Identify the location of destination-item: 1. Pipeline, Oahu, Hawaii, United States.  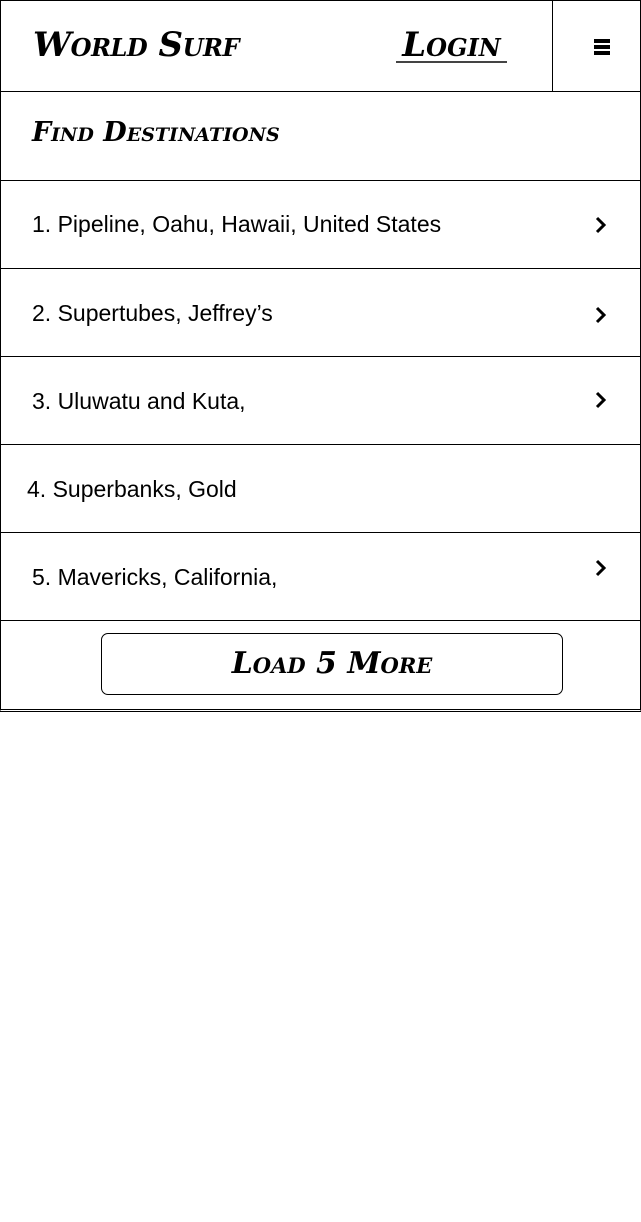
(320, 224).